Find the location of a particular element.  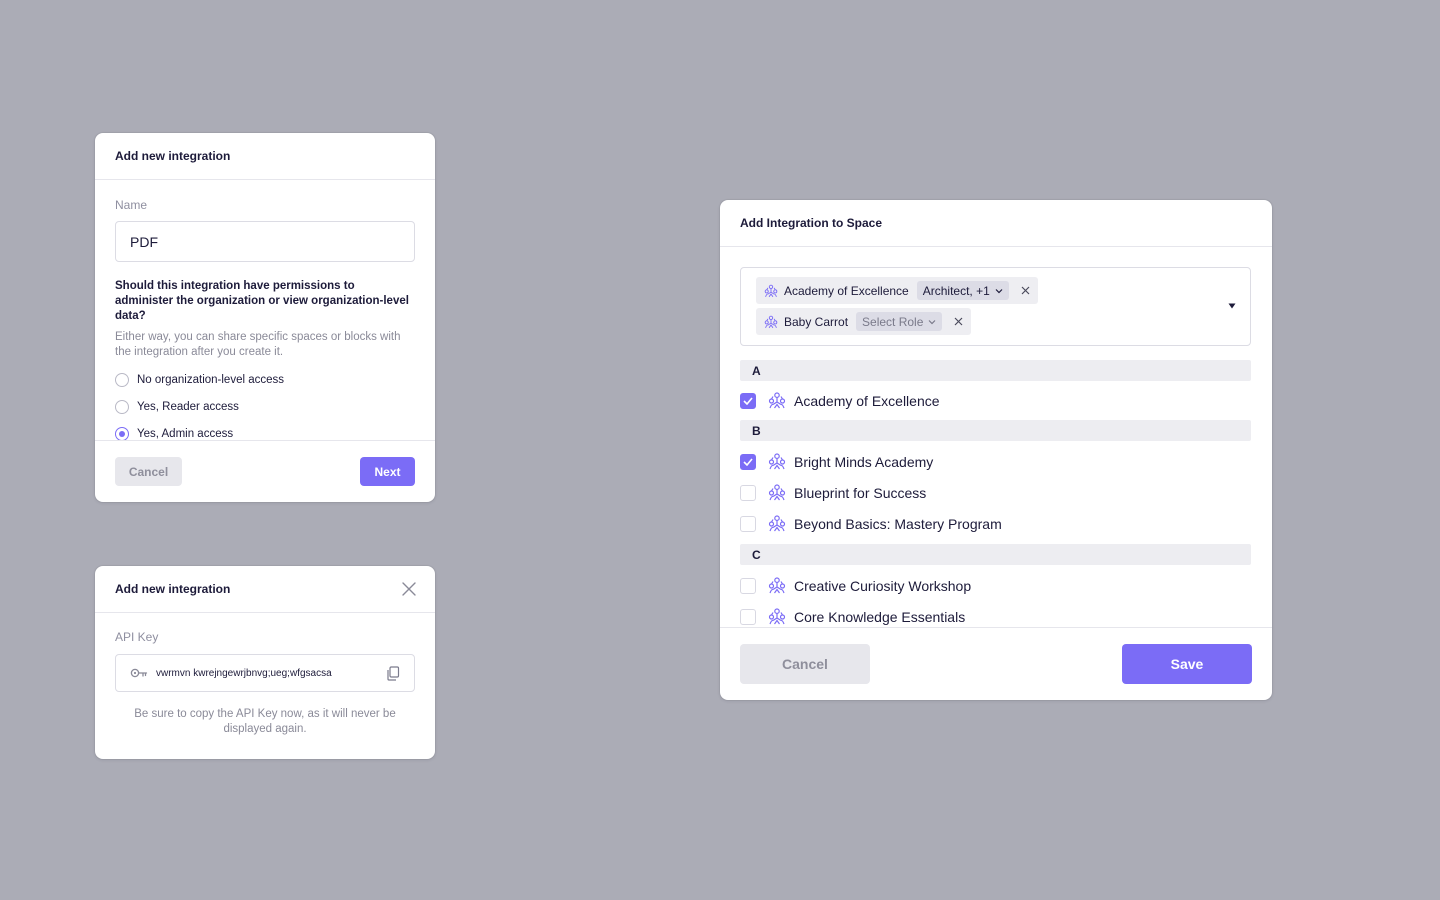

list-item-label: Academy of Excellence is located at coordinates (867, 400).